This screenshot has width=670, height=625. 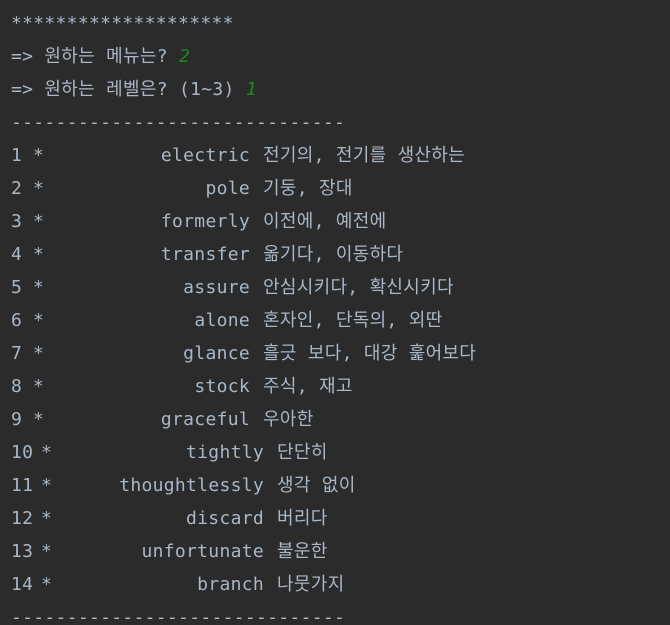 I want to click on korean-meaning: 기둥, 장대, so click(x=308, y=188).